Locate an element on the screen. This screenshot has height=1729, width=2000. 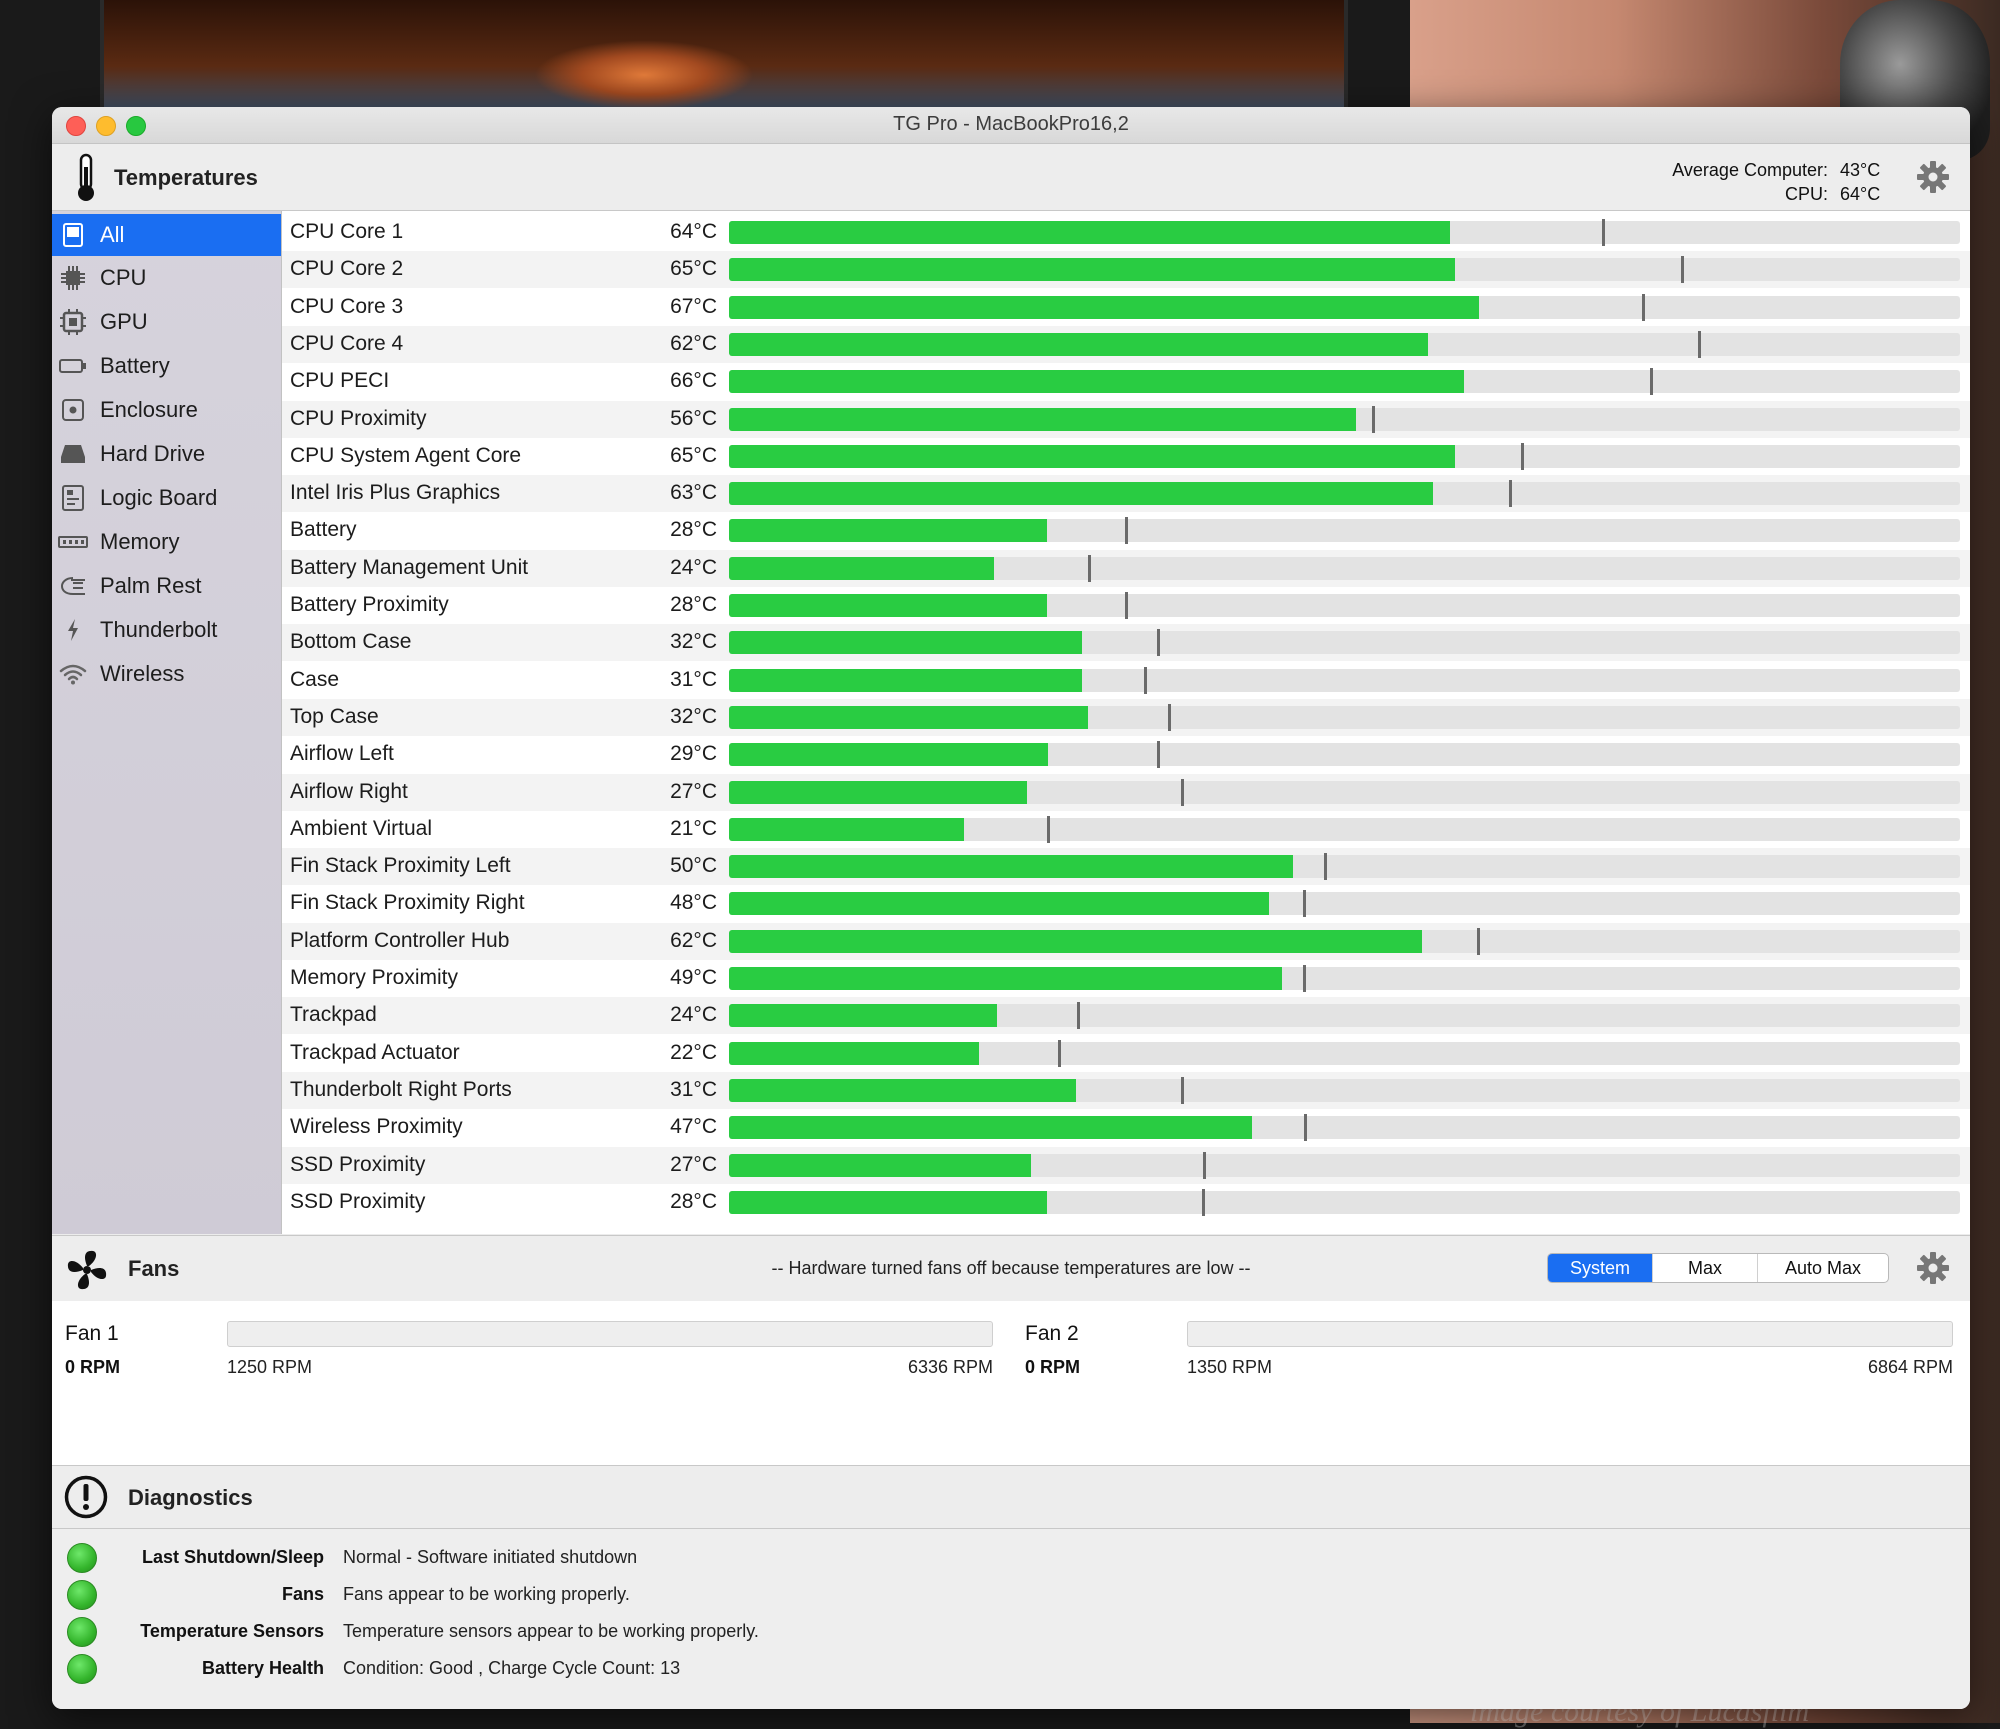
sidebar-item-cpu: CPU is located at coordinates (166, 278).